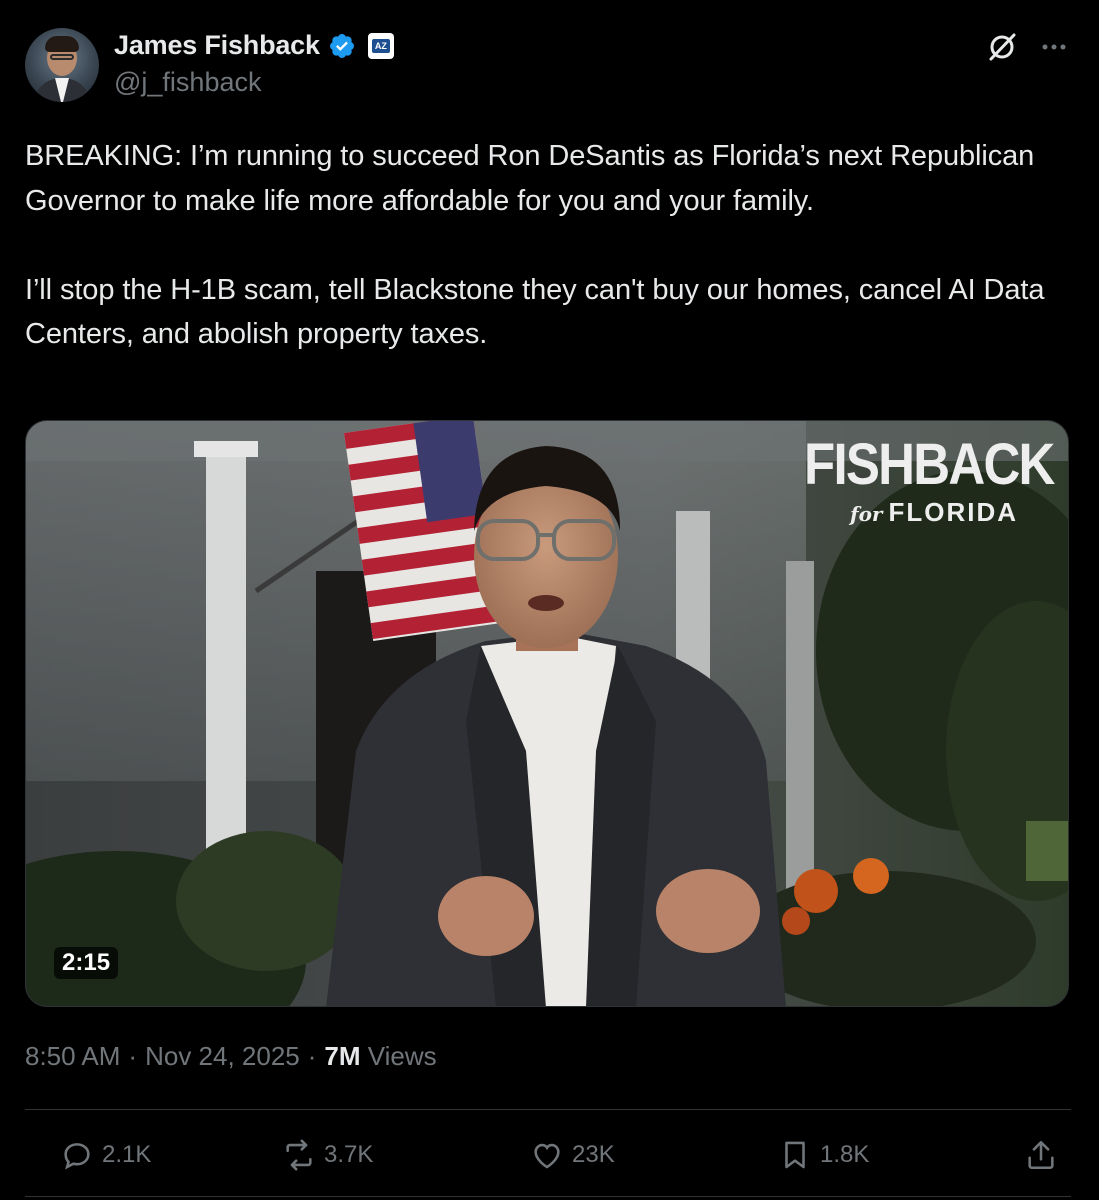 This screenshot has height=1200, width=1099. What do you see at coordinates (62, 65) in the screenshot?
I see `avatar` at bounding box center [62, 65].